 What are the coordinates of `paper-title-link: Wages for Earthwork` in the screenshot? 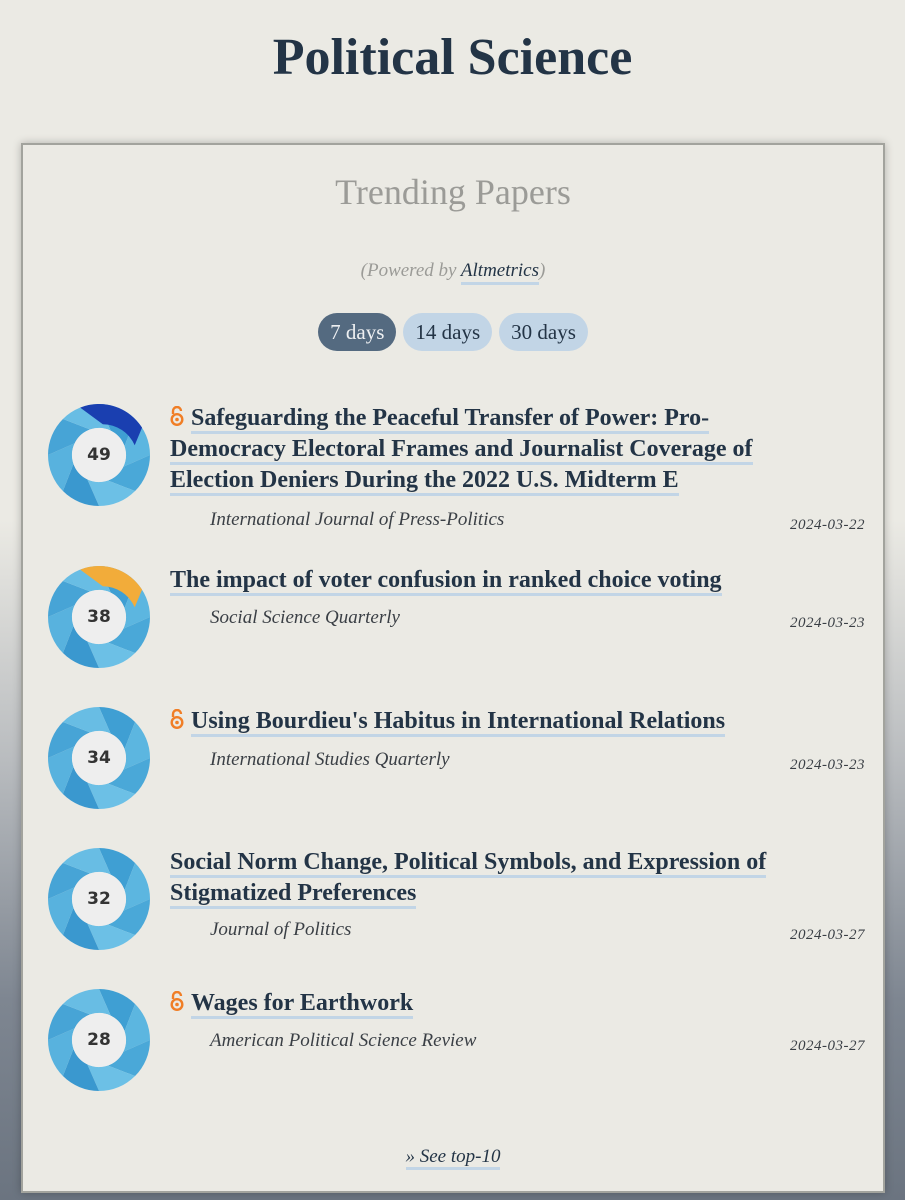 It's located at (302, 1004).